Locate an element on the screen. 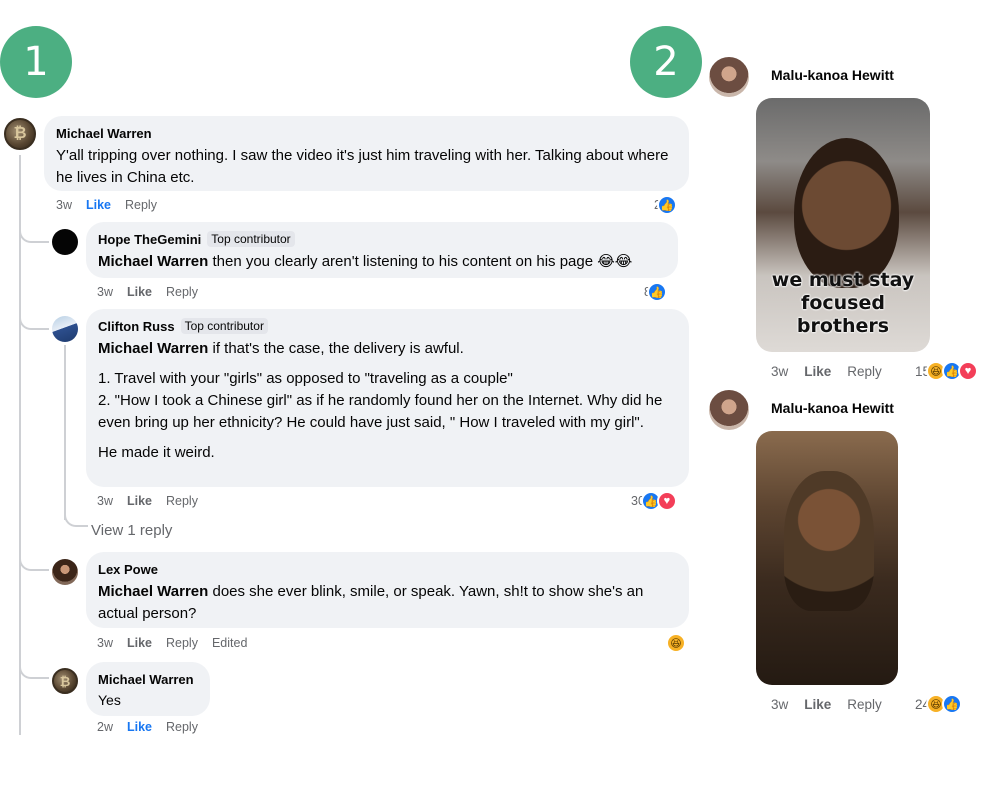  reply-text: Yes is located at coordinates (109, 700).